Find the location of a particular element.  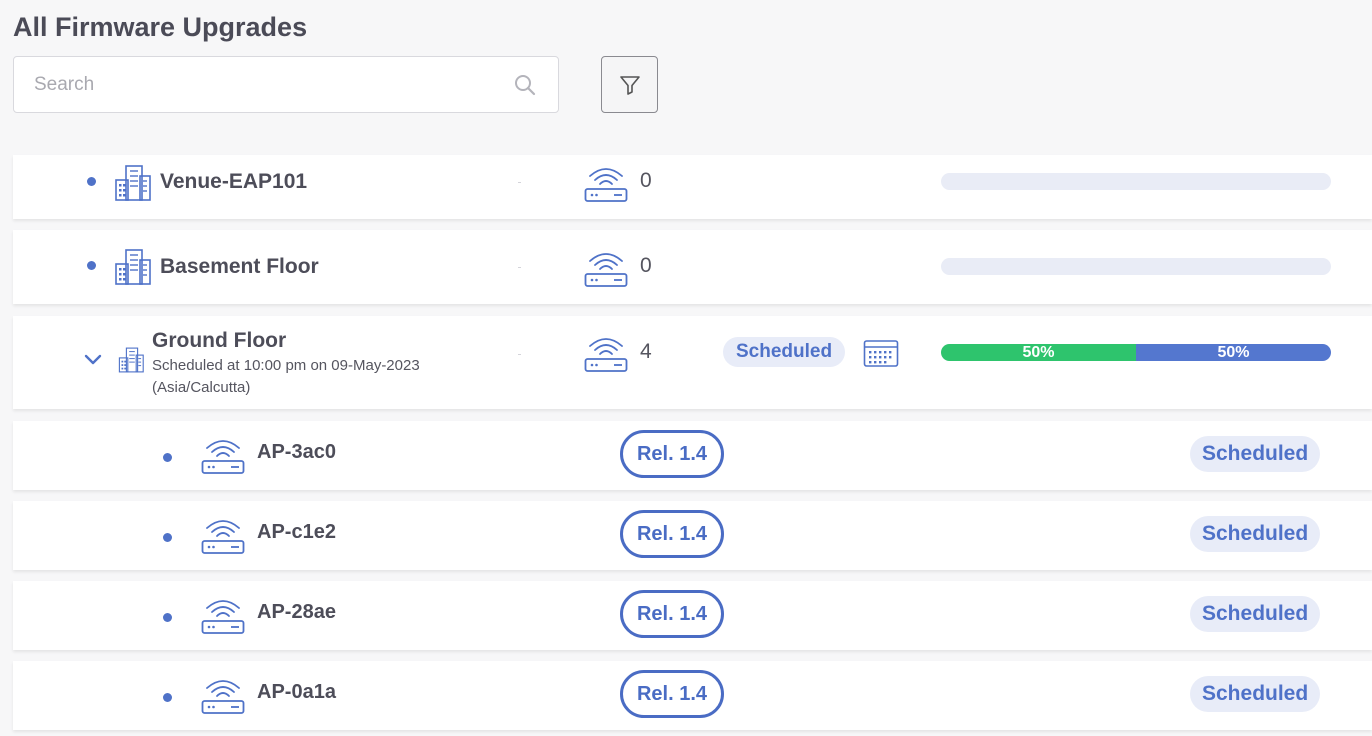

filter-icon is located at coordinates (629, 85).